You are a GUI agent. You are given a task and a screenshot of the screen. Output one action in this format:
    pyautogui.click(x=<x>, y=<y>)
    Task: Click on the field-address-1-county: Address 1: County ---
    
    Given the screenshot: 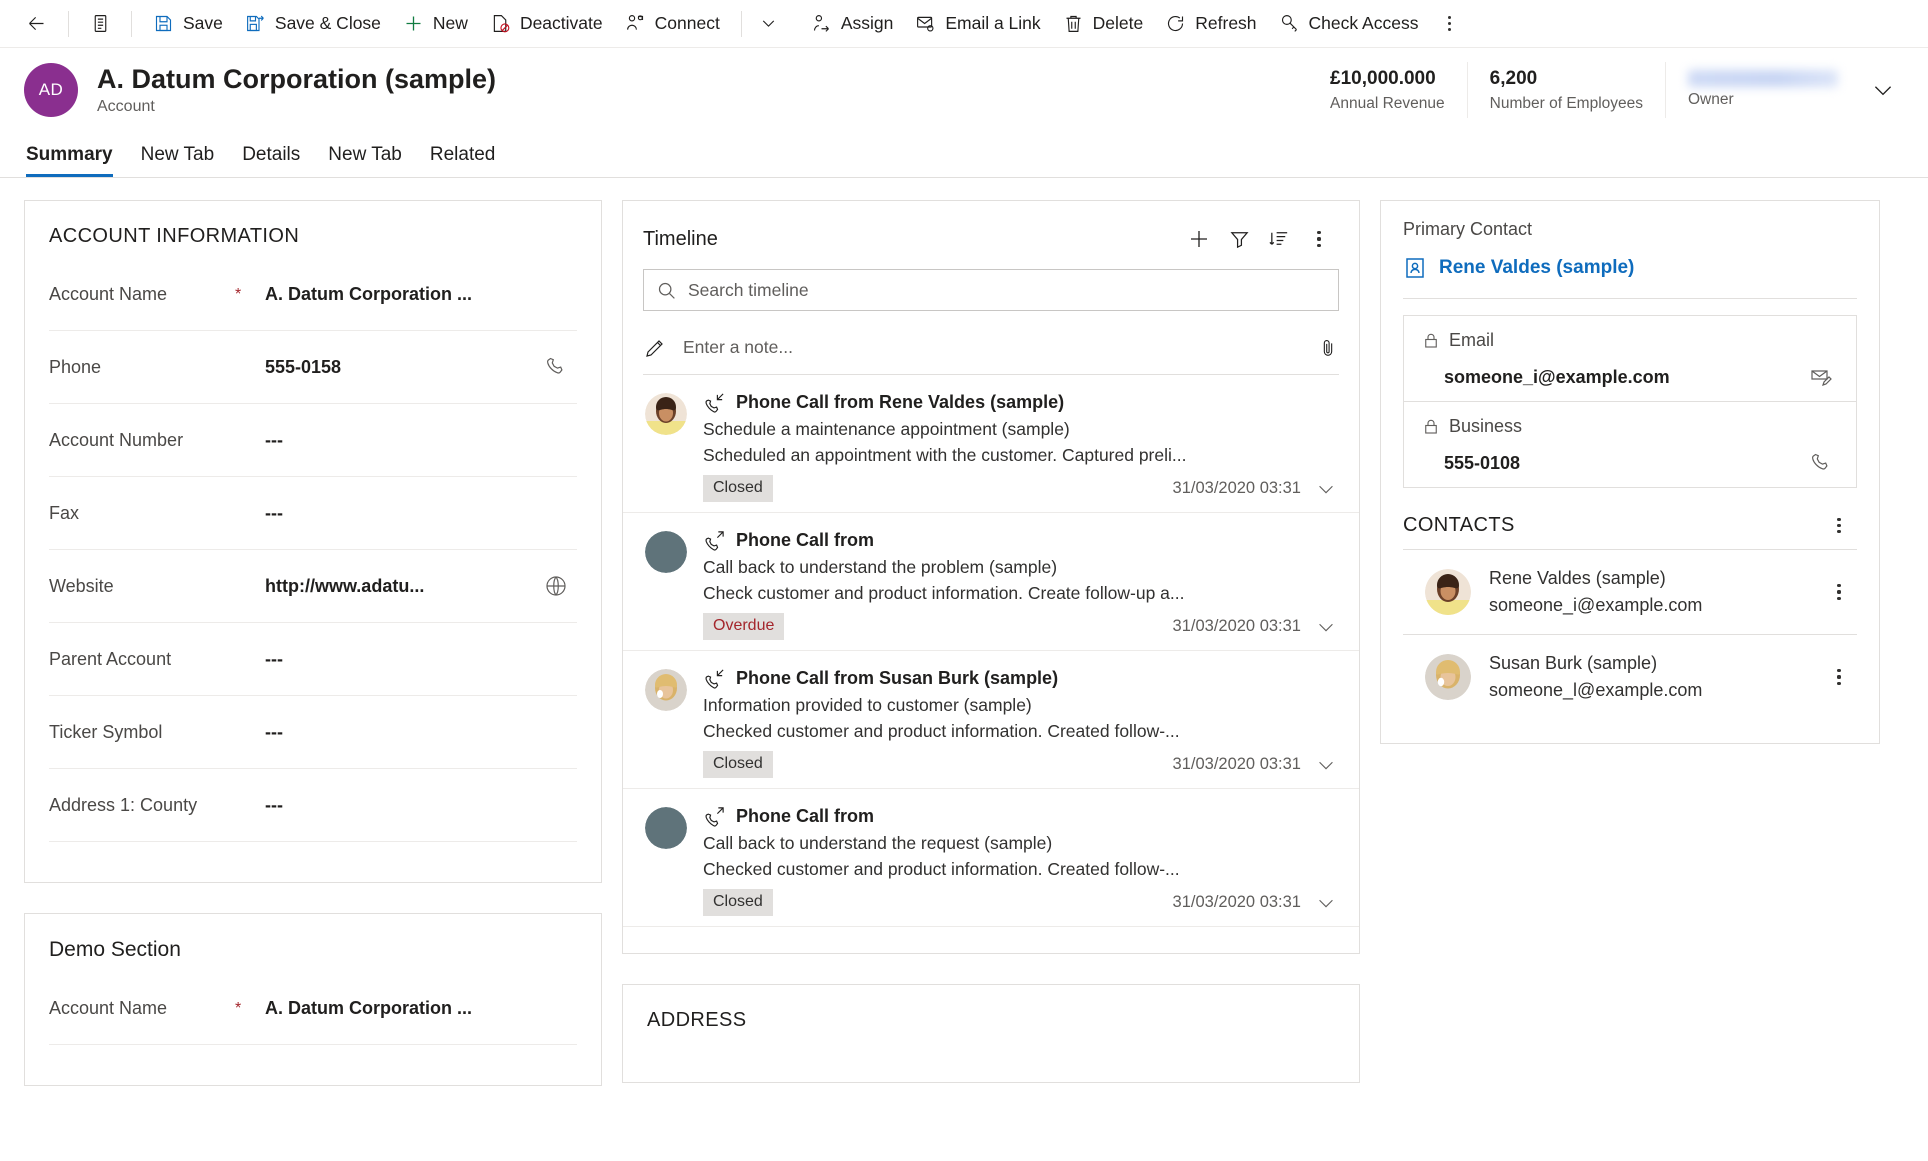 What is the action you would take?
    pyautogui.click(x=313, y=805)
    